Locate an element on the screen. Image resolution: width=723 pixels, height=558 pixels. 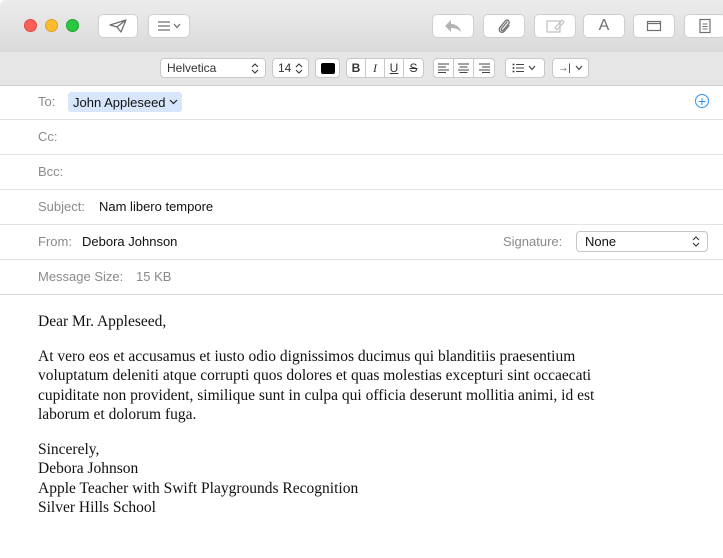
subject-field-row: Subject: Nam libero tempore is located at coordinates (361, 207).